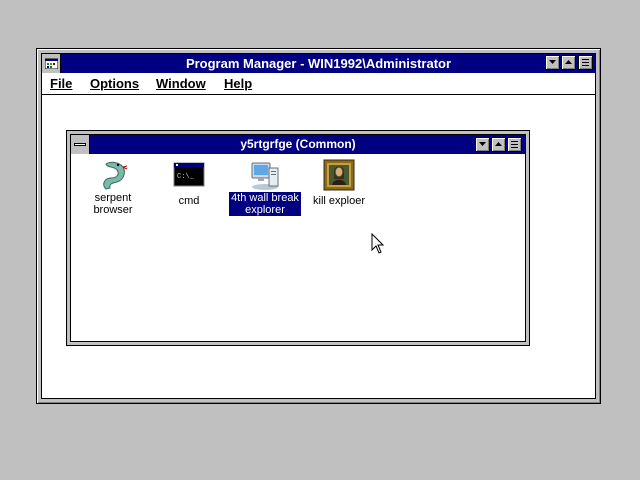 Image resolution: width=640 pixels, height=480 pixels. What do you see at coordinates (339, 175) in the screenshot?
I see `framed-portrait-icon` at bounding box center [339, 175].